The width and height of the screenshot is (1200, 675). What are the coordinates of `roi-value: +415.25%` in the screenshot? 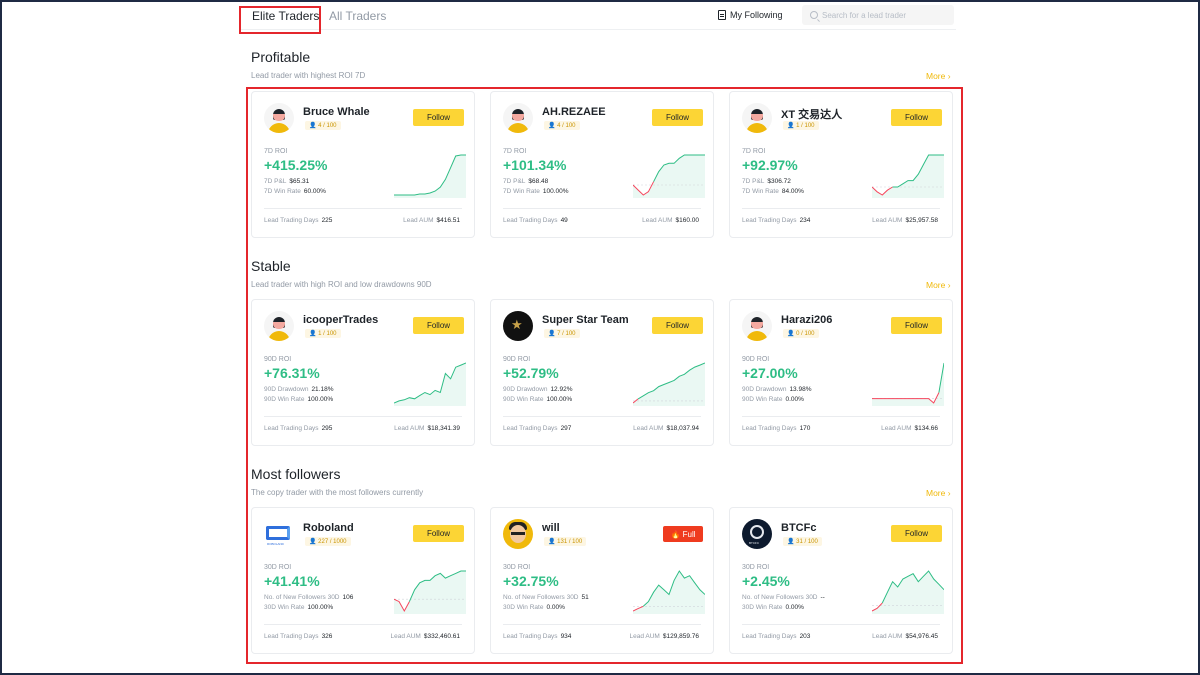 It's located at (296, 165).